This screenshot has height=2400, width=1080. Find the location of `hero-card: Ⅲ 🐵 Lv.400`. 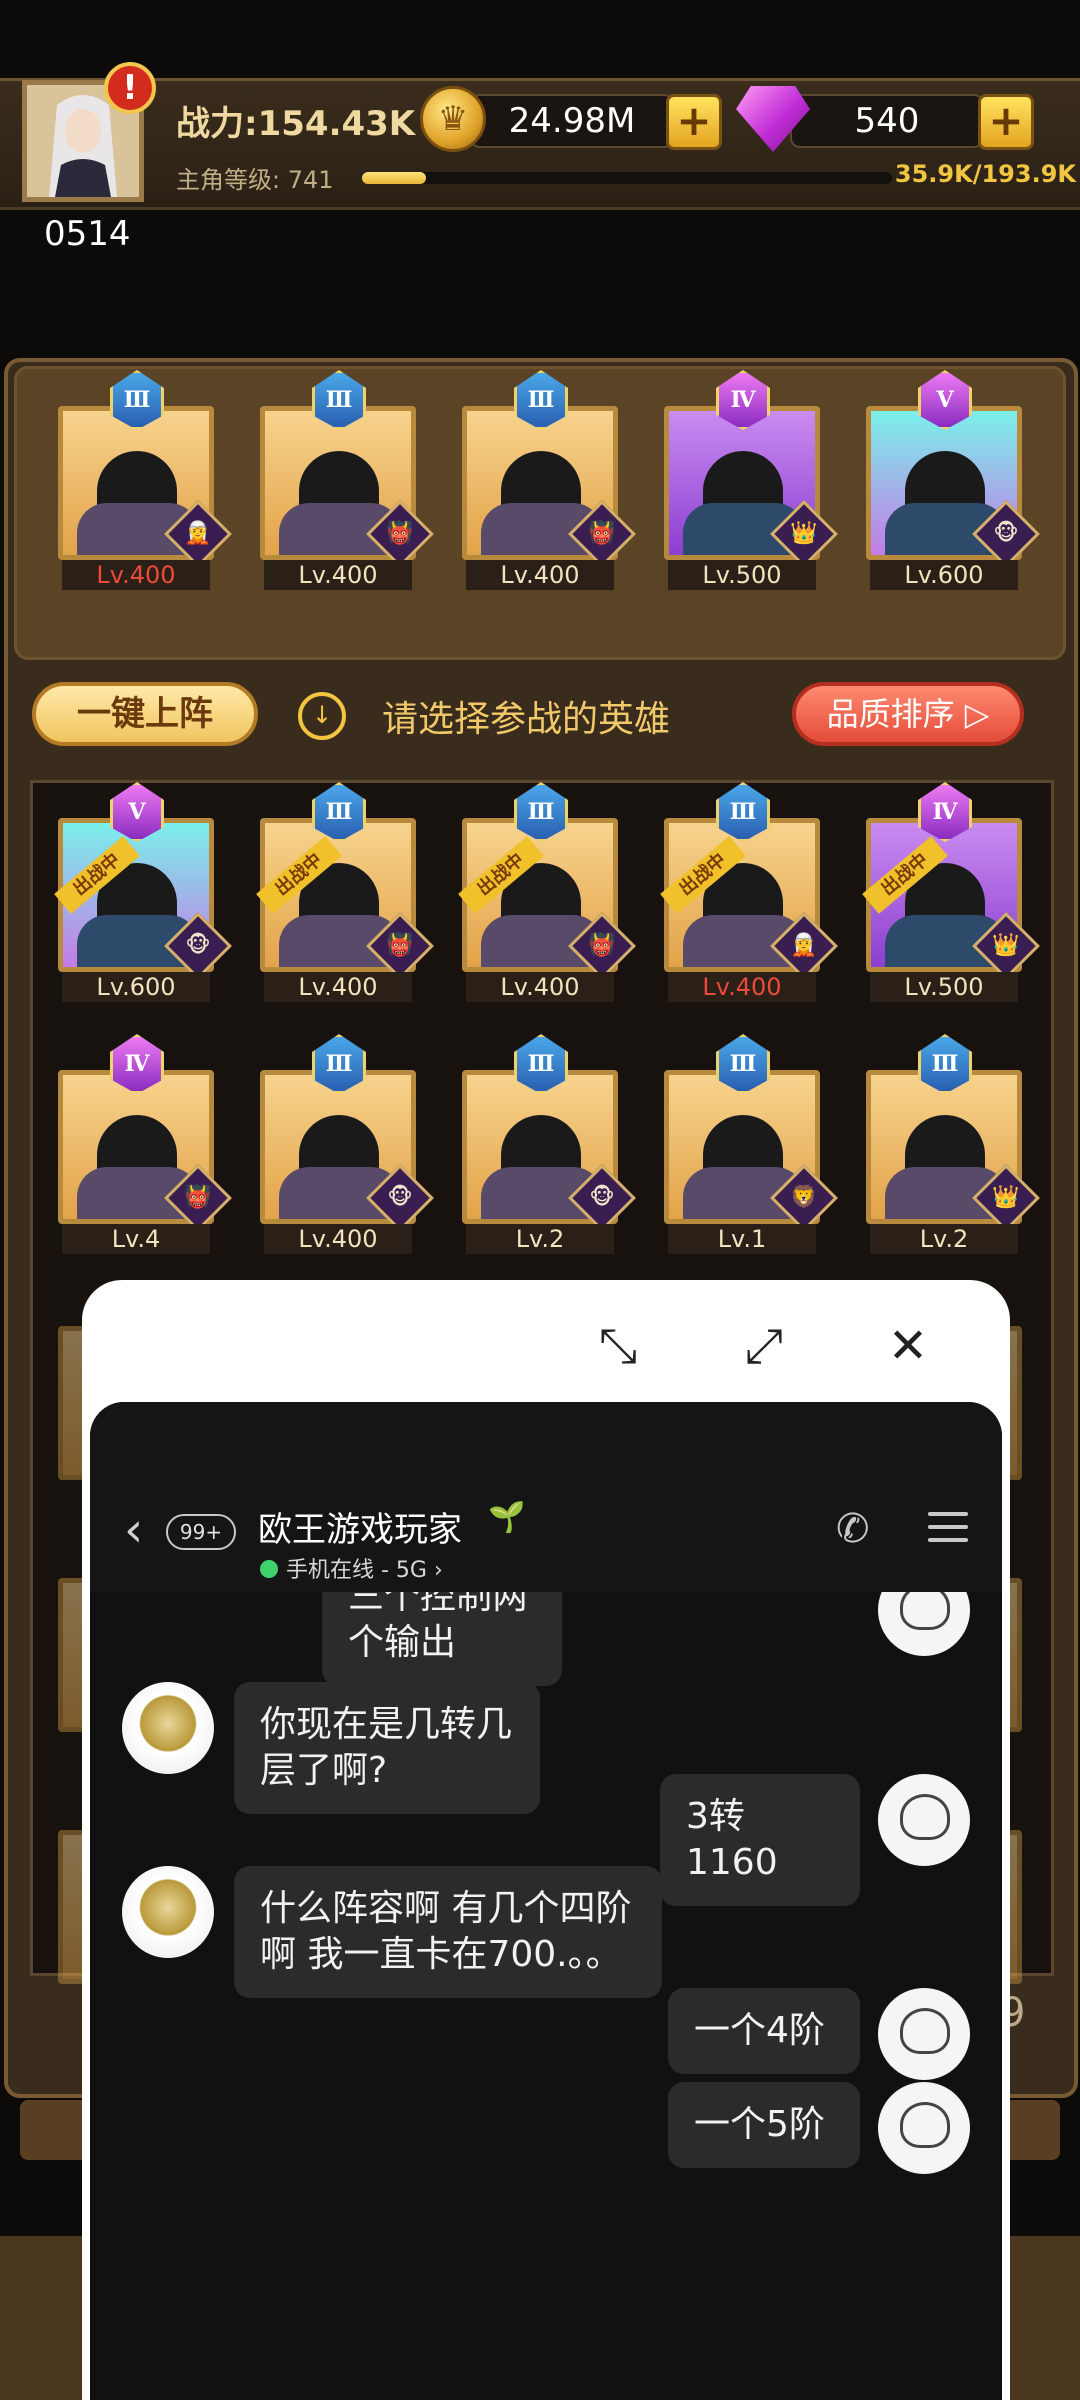

hero-card: Ⅲ 🐵 Lv.400 is located at coordinates (347, 1144).